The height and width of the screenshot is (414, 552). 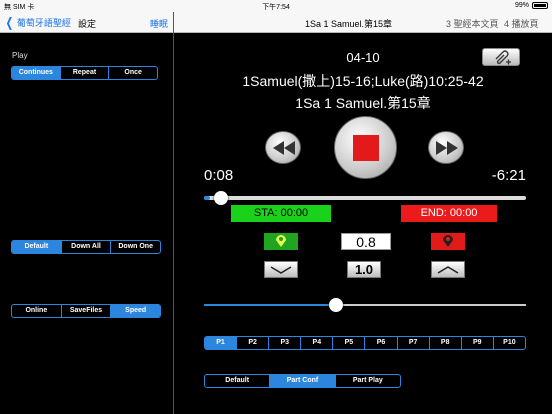 I want to click on volume-thumb, so click(x=336, y=305).